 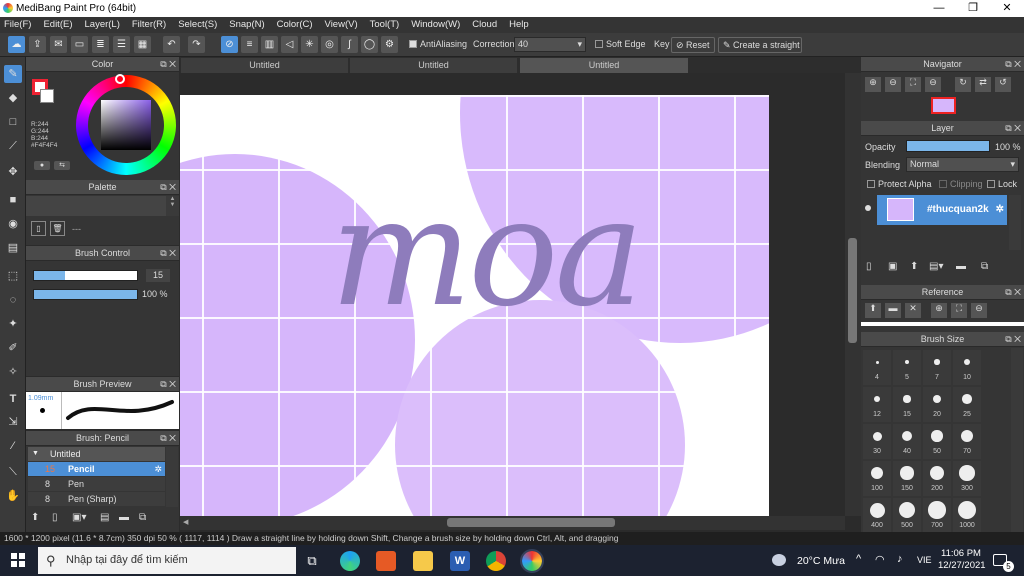 What do you see at coordinates (959, 310) in the screenshot?
I see `fit-icon: ⛶` at bounding box center [959, 310].